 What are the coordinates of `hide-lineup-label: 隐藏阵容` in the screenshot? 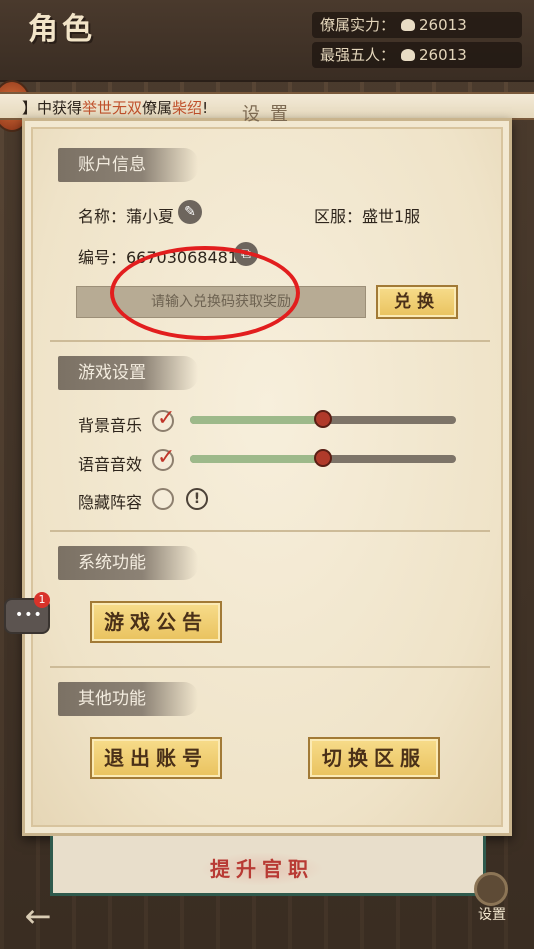 It's located at (110, 502).